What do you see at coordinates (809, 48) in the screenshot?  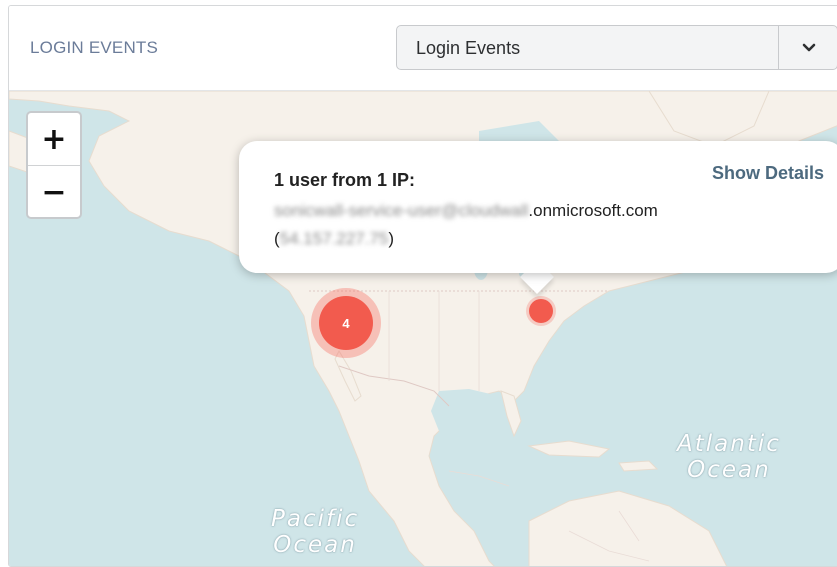 I see `chevron-down-icon` at bounding box center [809, 48].